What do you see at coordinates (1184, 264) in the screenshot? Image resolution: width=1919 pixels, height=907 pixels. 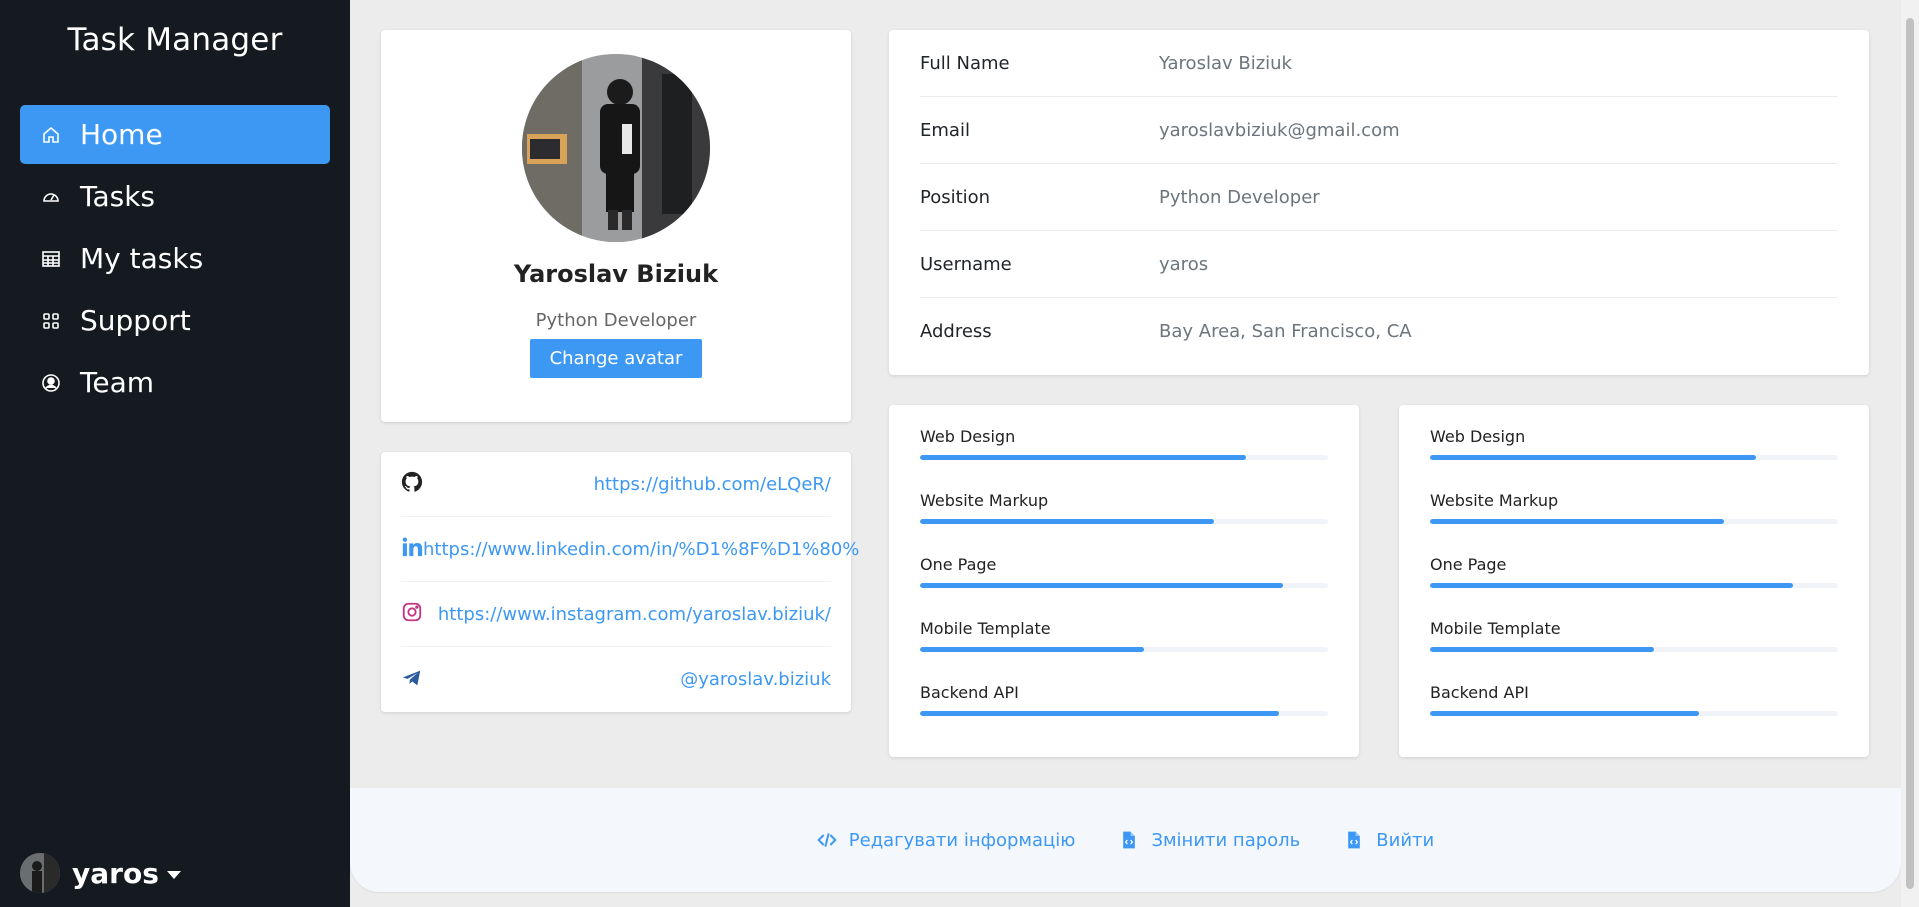 I see `info-value: yaros` at bounding box center [1184, 264].